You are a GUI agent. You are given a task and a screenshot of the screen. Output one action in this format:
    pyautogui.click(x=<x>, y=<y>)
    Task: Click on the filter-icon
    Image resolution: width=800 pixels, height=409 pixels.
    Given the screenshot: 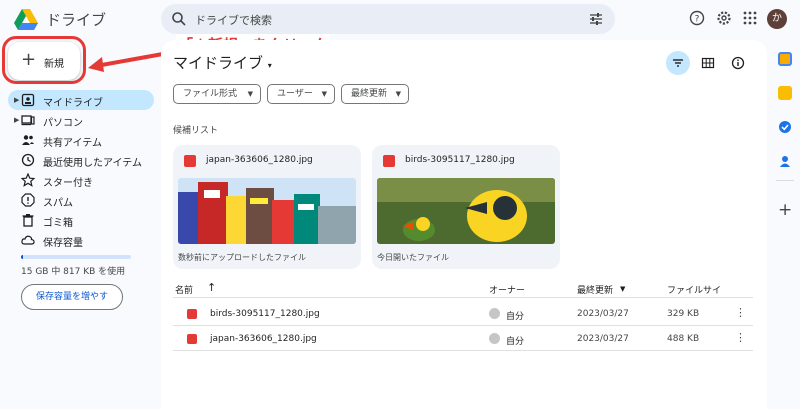 What is the action you would take?
    pyautogui.click(x=678, y=63)
    